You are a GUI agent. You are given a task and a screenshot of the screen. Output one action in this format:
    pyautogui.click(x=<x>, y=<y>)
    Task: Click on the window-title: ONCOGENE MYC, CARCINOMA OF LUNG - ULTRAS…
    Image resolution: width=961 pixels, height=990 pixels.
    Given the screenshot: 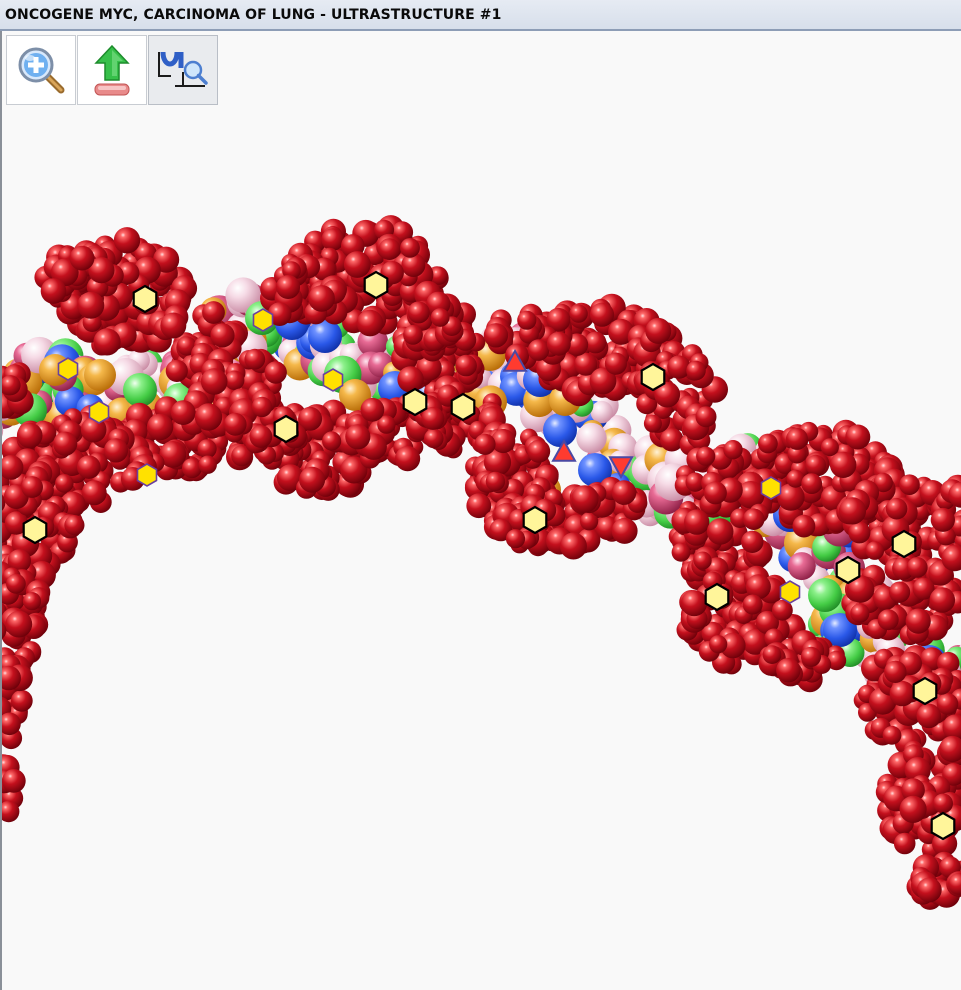 What is the action you would take?
    pyautogui.click(x=253, y=15)
    